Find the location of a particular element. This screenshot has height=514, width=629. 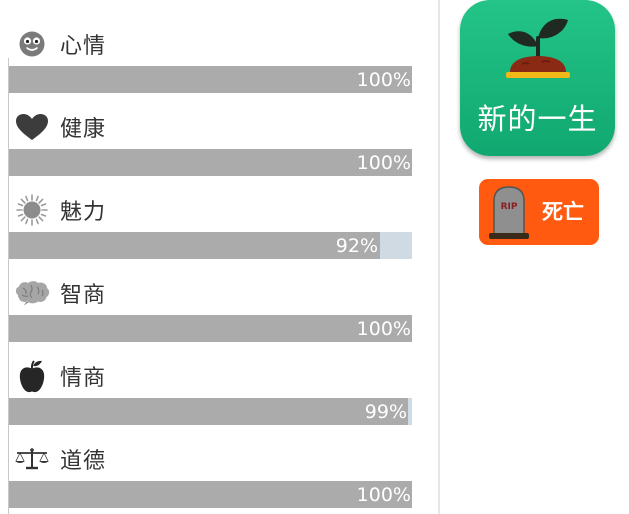

death-label: 死亡 is located at coordinates (563, 212).